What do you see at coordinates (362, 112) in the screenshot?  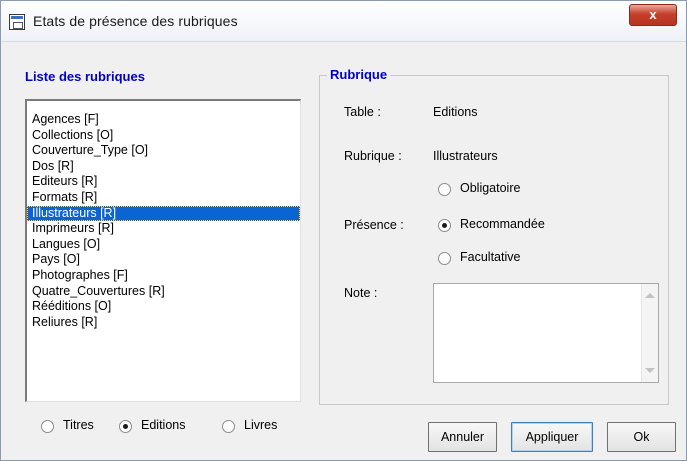 I see `table-label: Table :` at bounding box center [362, 112].